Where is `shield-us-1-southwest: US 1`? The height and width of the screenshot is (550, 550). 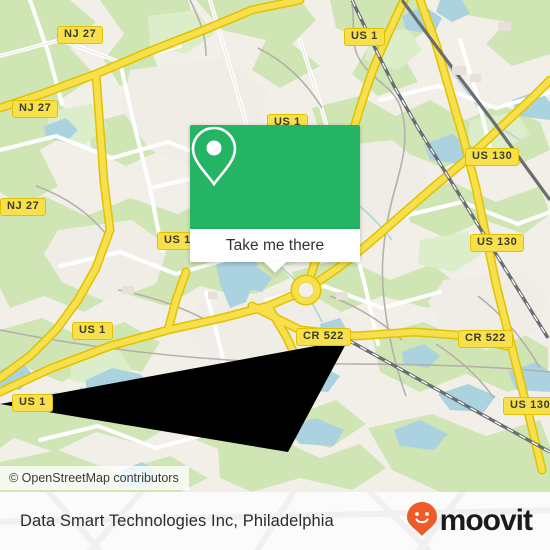
shield-us-1-southwest: US 1 is located at coordinates (32, 403).